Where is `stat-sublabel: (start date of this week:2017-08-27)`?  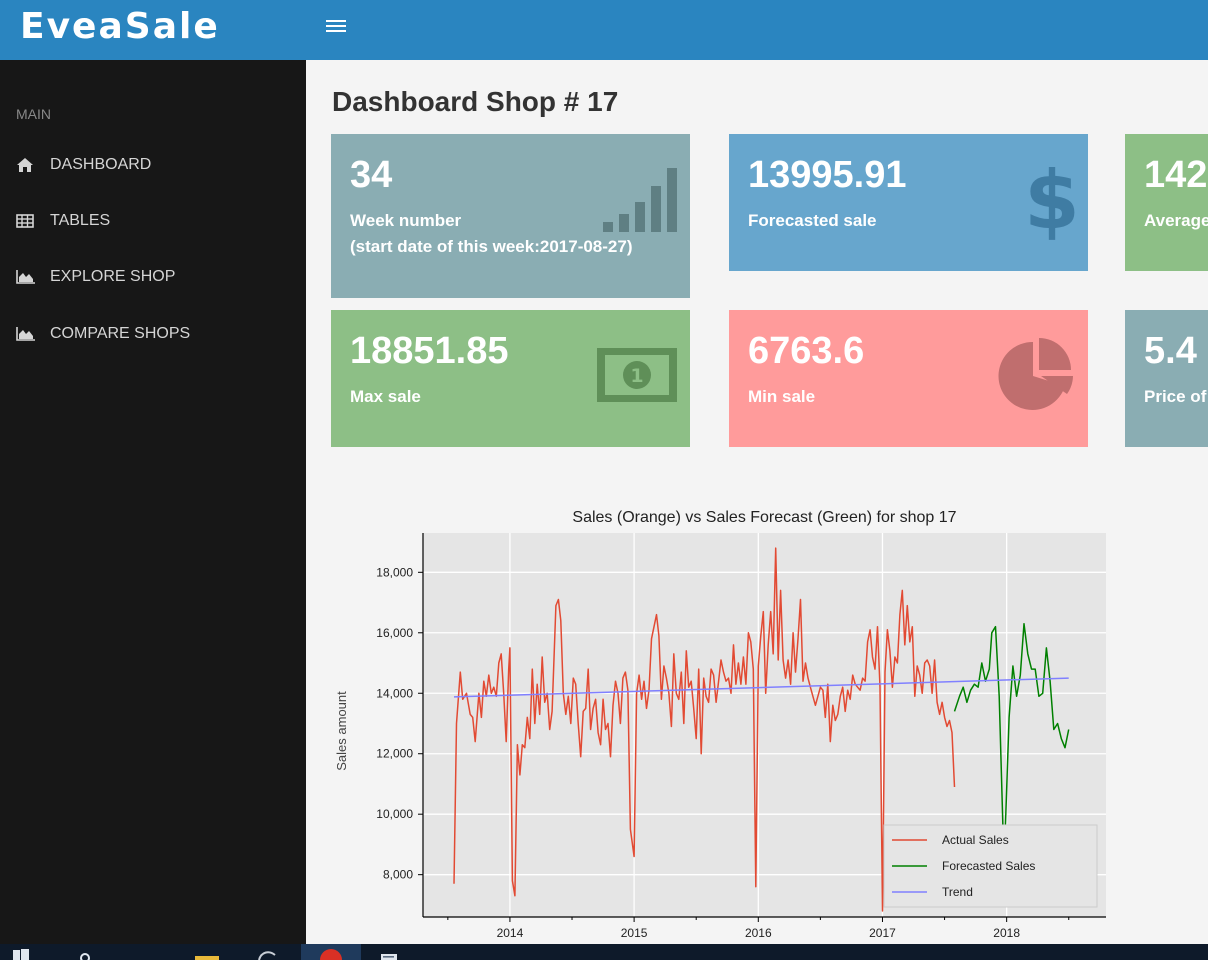
stat-sublabel: (start date of this week:2017-08-27) is located at coordinates (491, 246).